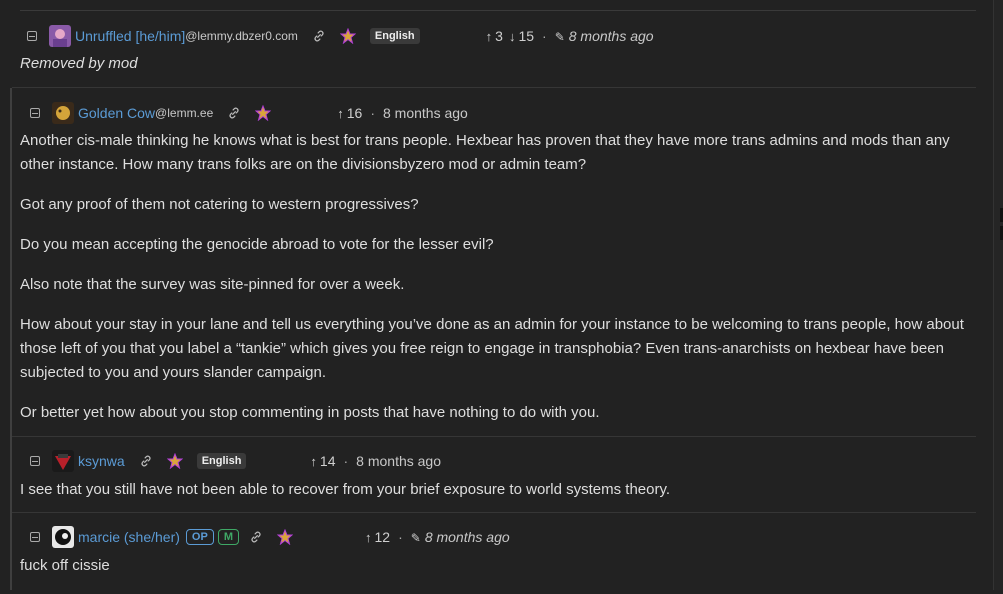 This screenshot has height=594, width=1003. I want to click on upvote-count: 3, so click(499, 36).